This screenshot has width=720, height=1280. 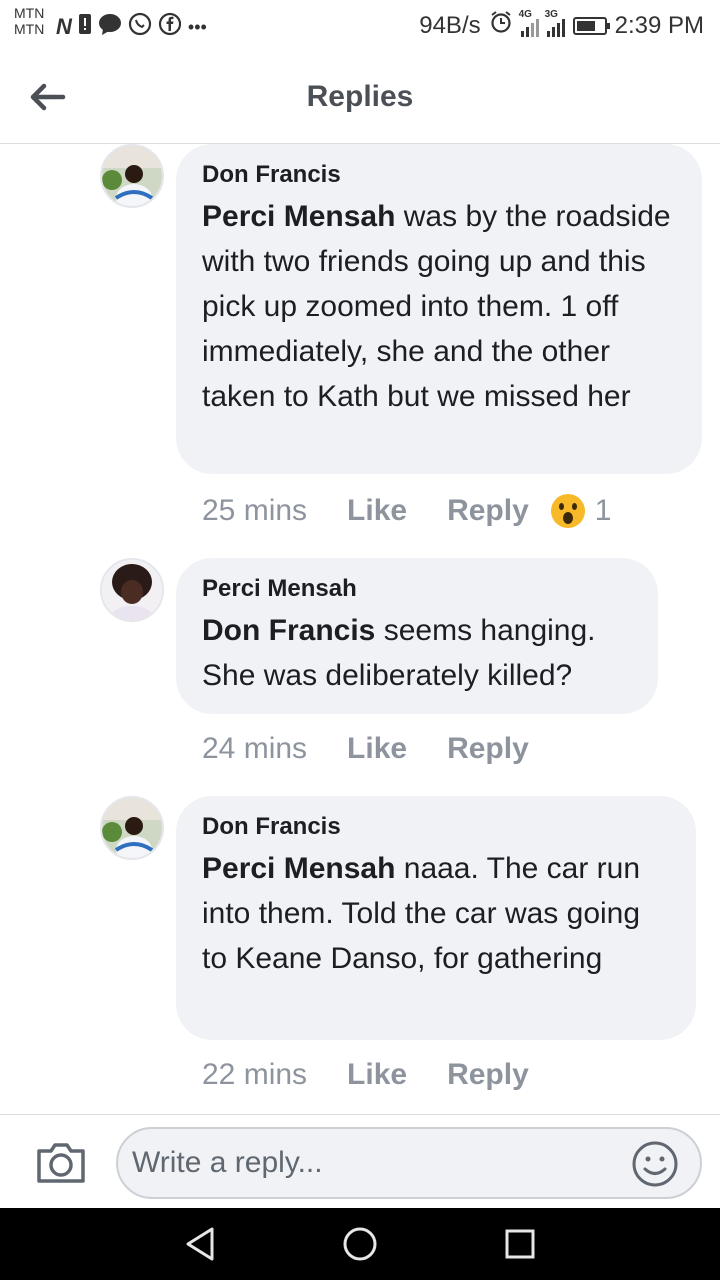 I want to click on comment-time: 22 mins, so click(x=254, y=1075).